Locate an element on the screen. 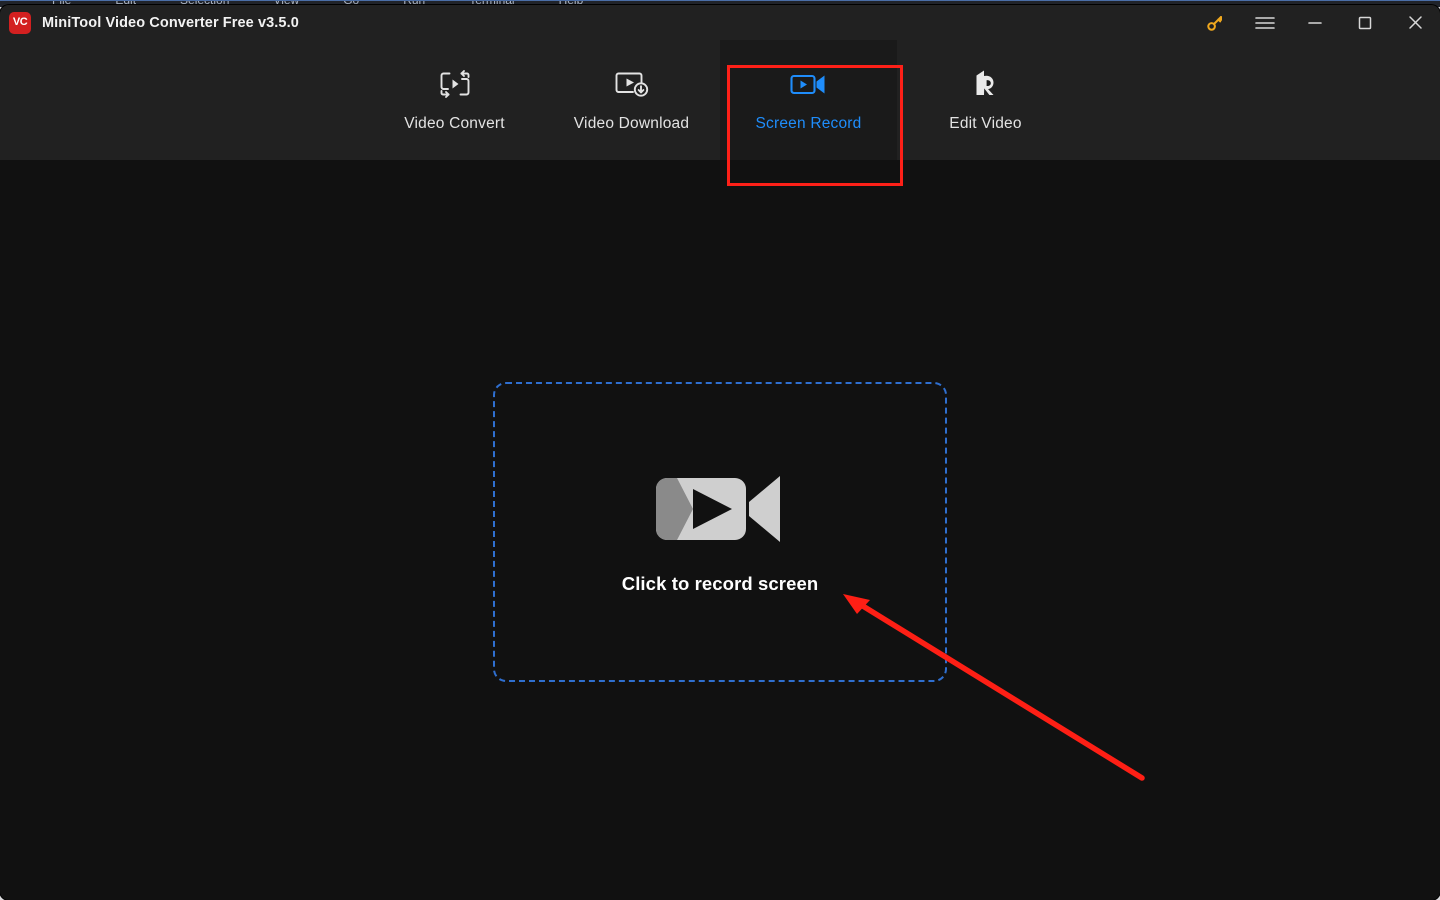  app-logo-icon: VC is located at coordinates (20, 22).